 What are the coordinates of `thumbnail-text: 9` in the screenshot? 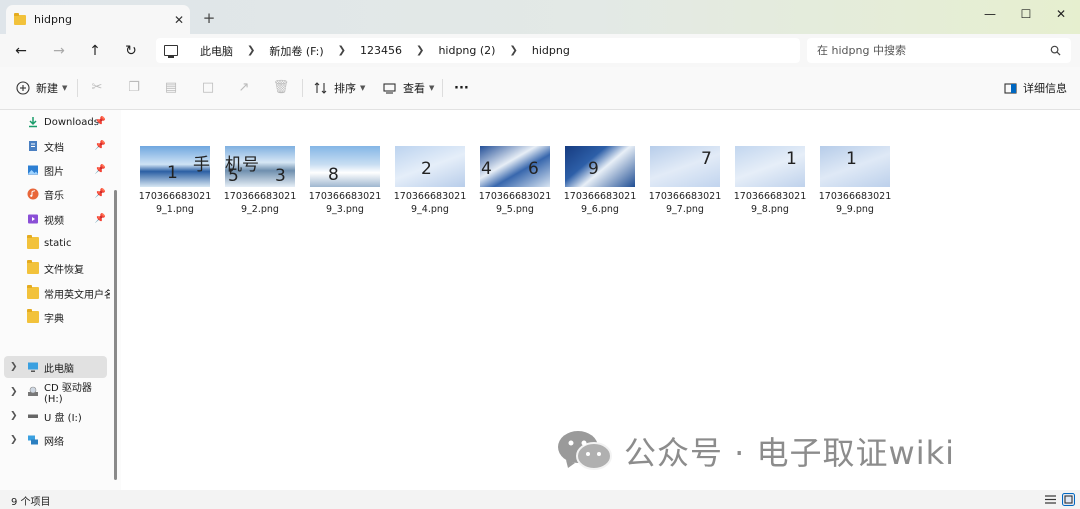 It's located at (593, 169).